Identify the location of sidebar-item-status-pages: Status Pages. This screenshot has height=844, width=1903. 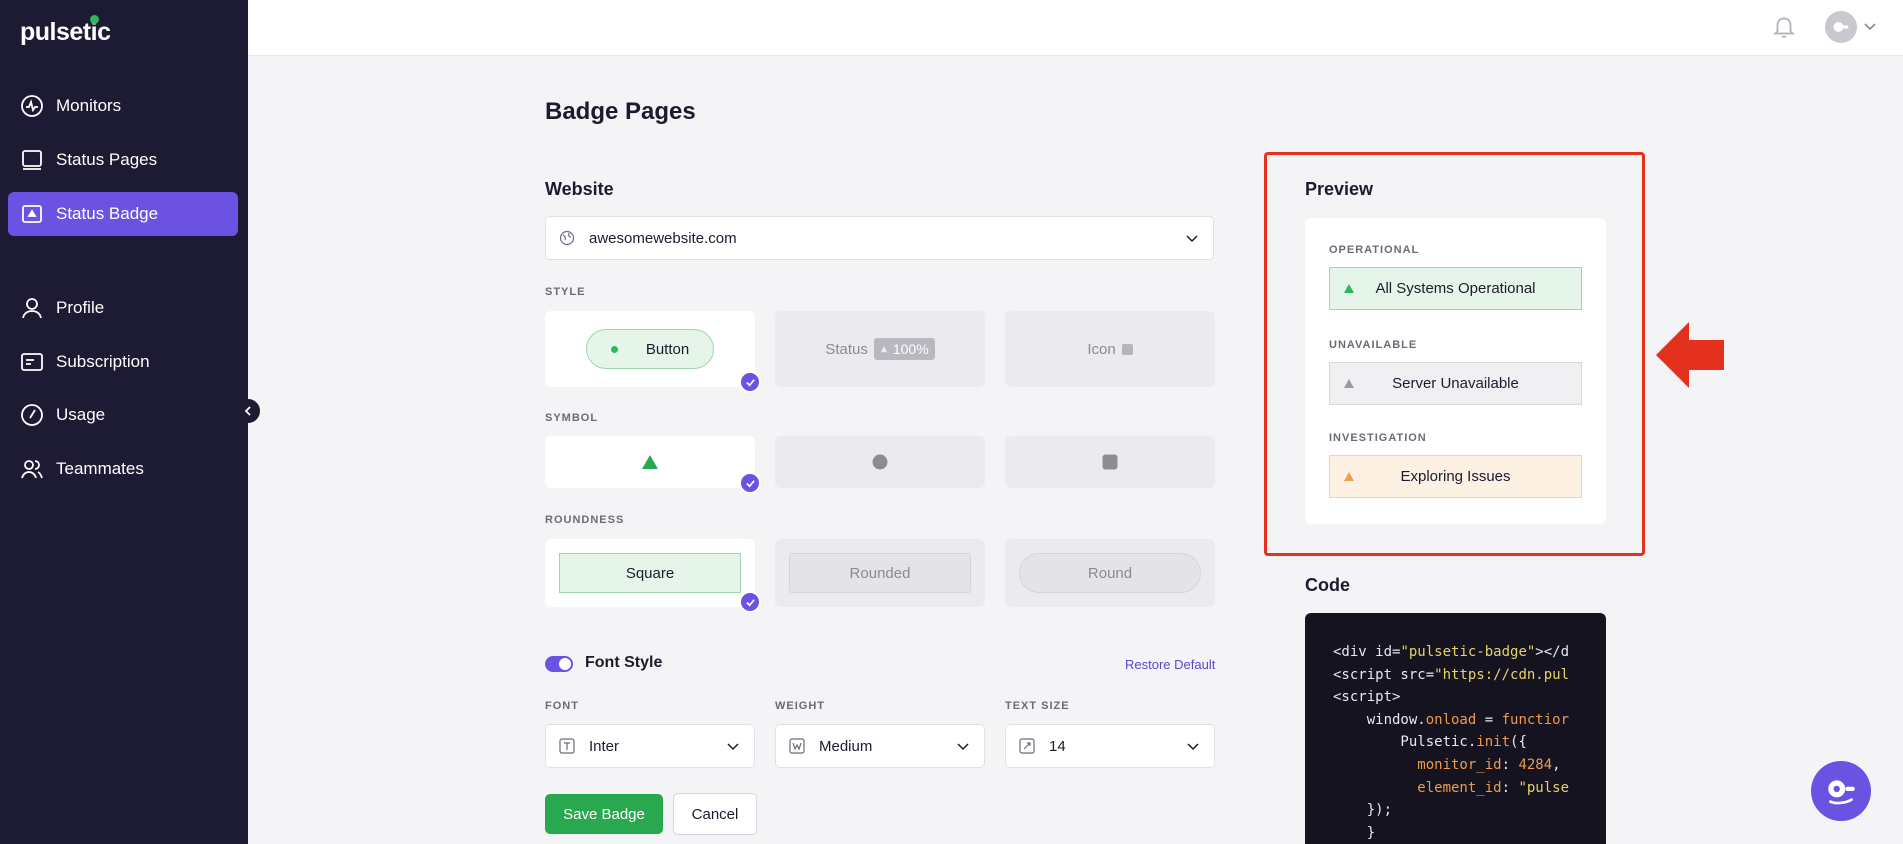
(123, 160).